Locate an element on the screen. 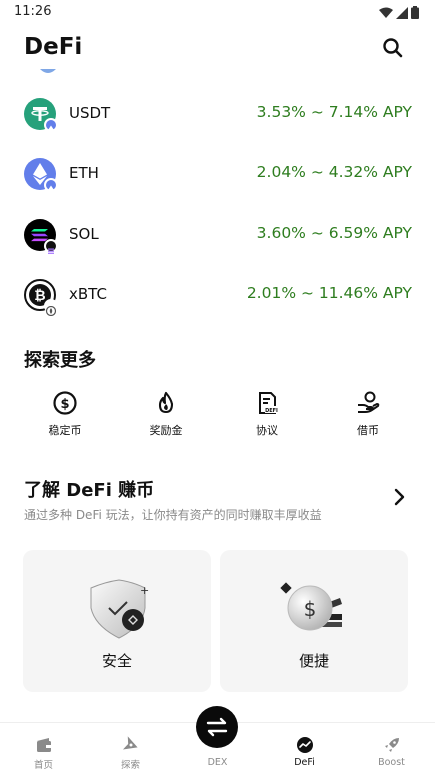  nav-item-boost: Boost is located at coordinates (391, 749).